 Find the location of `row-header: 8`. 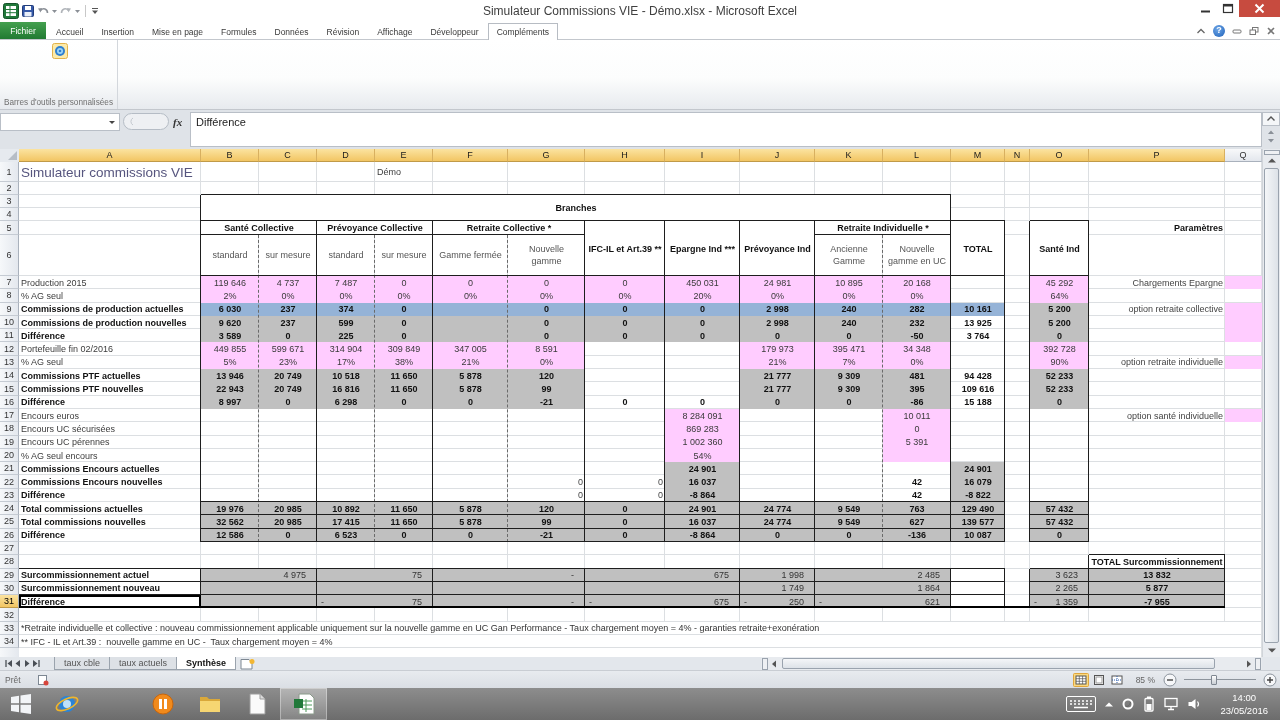

row-header: 8 is located at coordinates (9, 296).